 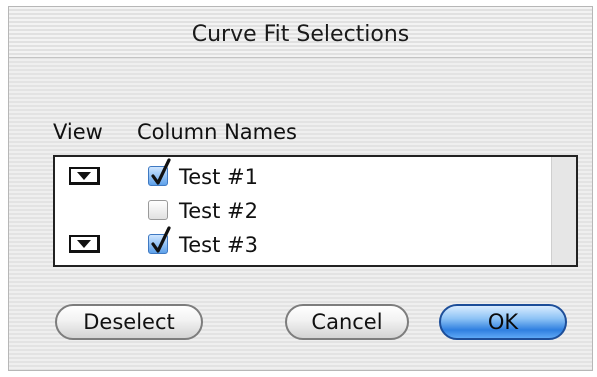 I want to click on list-item: Test #1, so click(x=303, y=175).